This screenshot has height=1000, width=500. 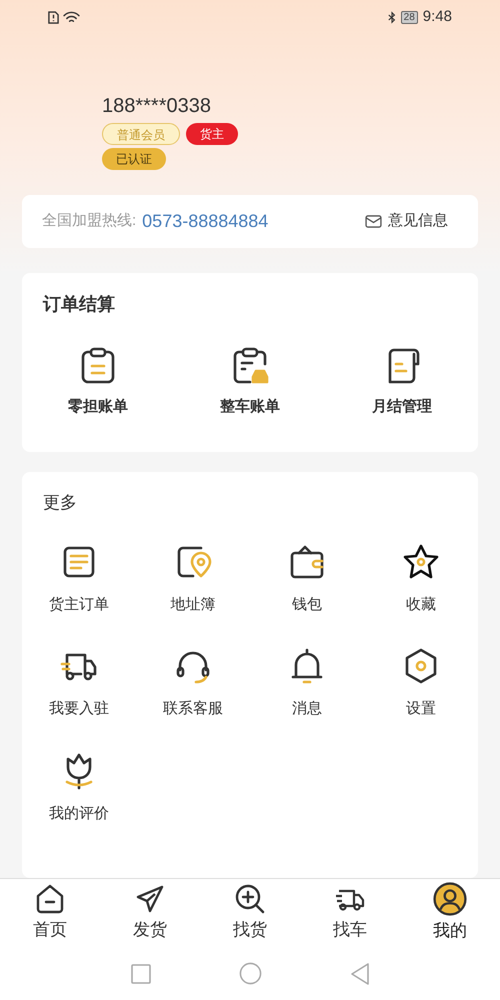 What do you see at coordinates (373, 221) in the screenshot?
I see `mail-icon` at bounding box center [373, 221].